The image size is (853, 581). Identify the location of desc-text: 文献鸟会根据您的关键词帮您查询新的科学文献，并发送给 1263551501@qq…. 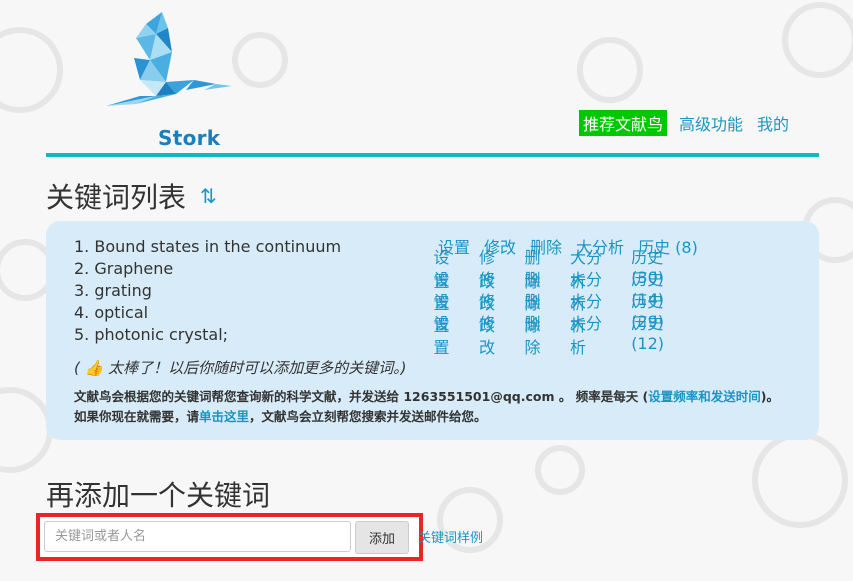
(361, 396).